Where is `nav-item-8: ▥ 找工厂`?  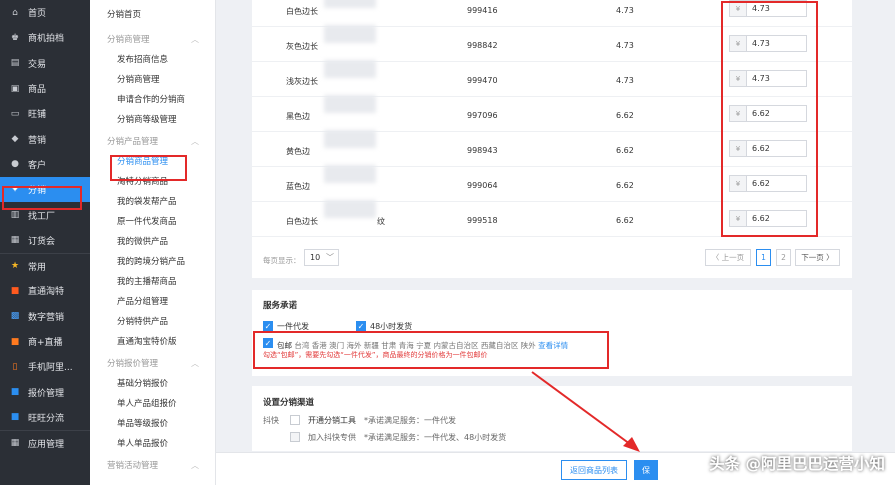
nav-item-8: ▥ 找工厂 is located at coordinates (45, 214).